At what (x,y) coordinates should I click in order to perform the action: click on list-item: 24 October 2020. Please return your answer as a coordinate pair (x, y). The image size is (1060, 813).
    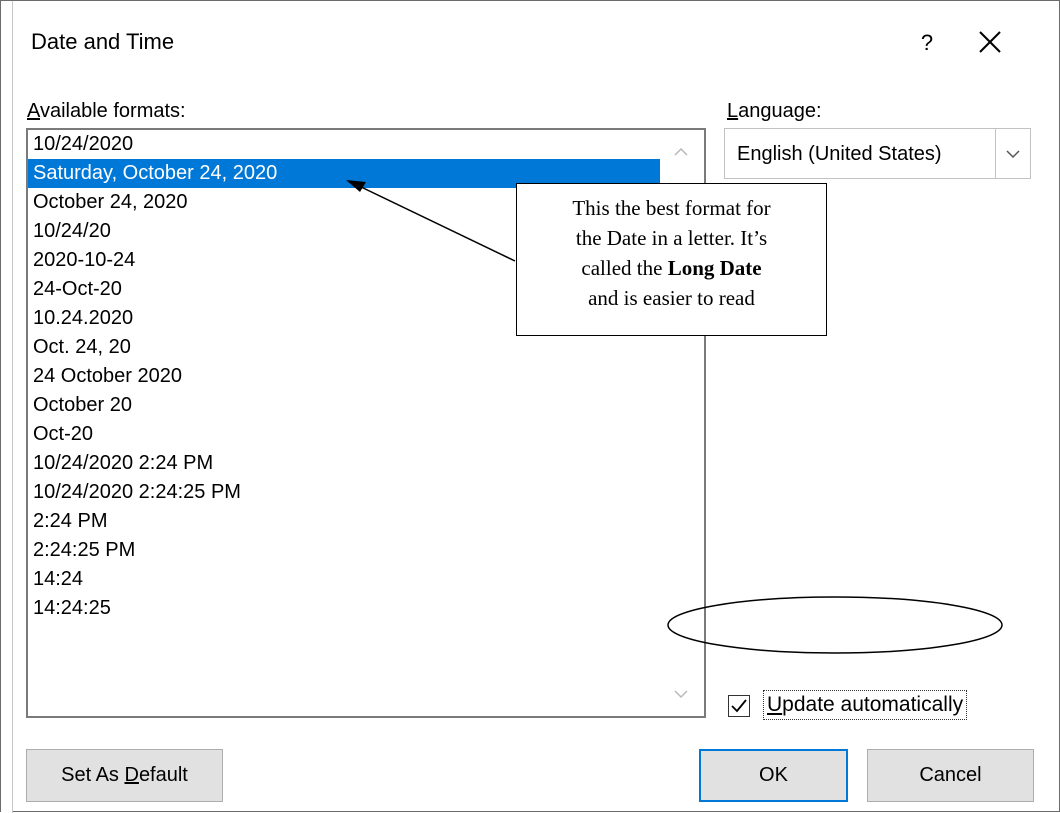
    Looking at the image, I should click on (366, 376).